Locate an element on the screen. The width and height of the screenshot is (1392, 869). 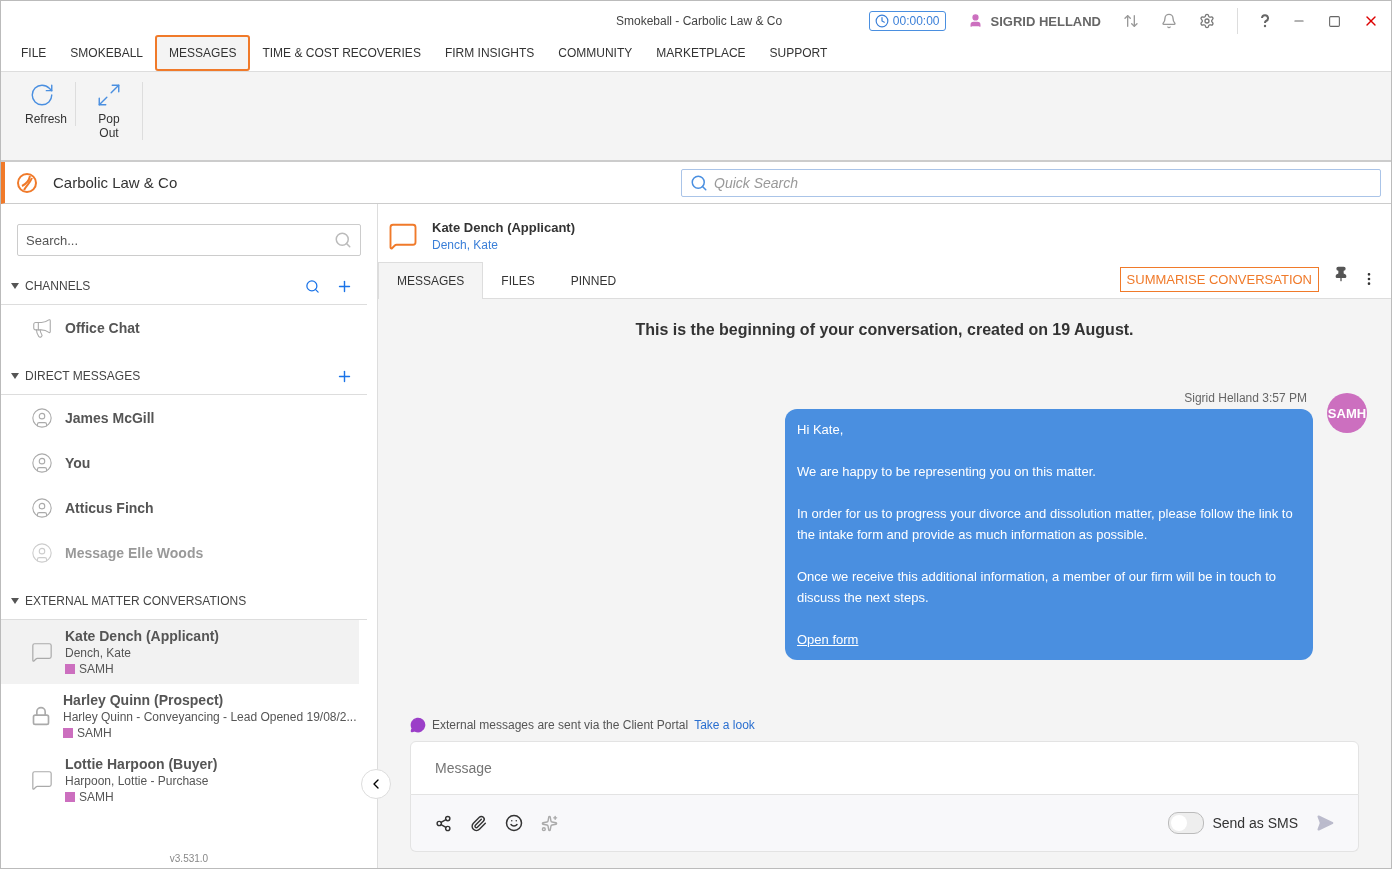
message-input: Message is located at coordinates (884, 768).